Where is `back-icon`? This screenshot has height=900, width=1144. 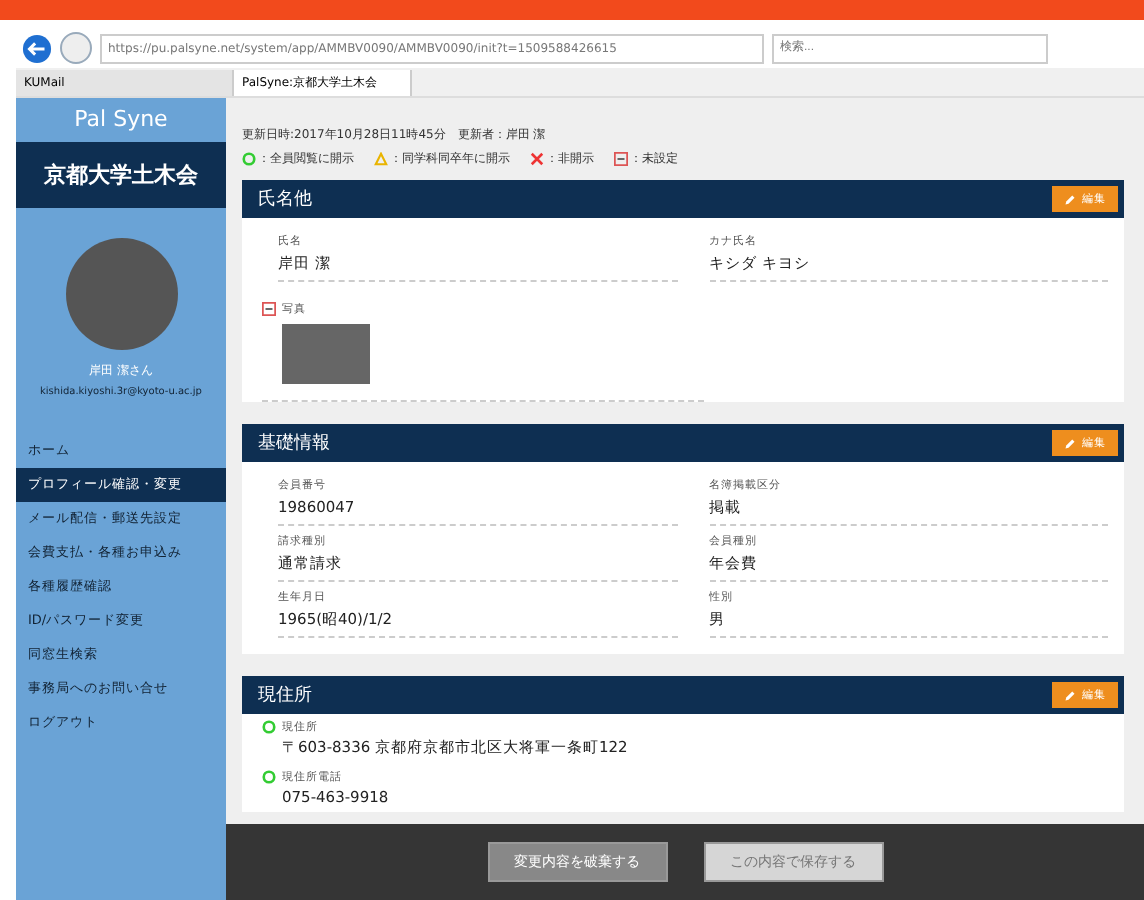
back-icon is located at coordinates (37, 48).